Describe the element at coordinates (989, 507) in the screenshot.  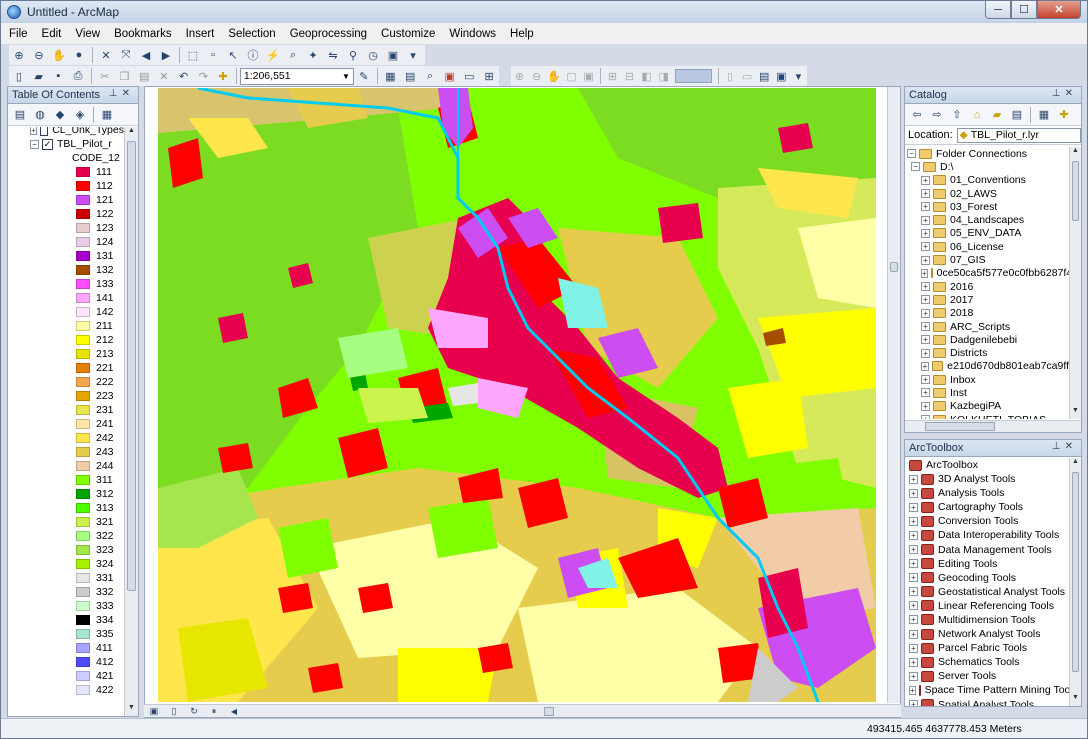
I see `toolbox-node: + Cartography Tools` at that location.